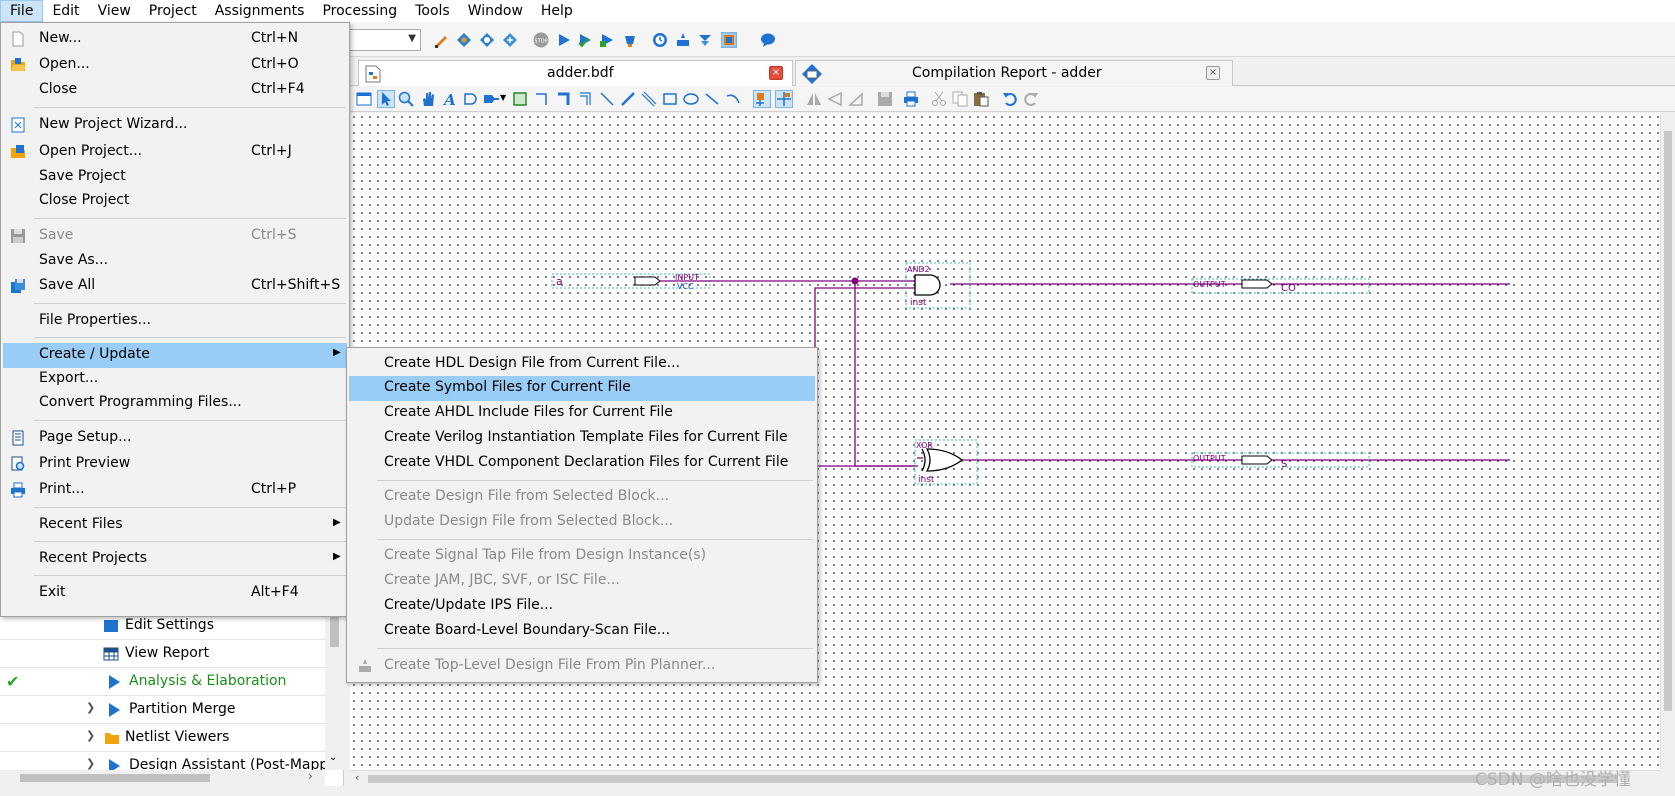  Describe the element at coordinates (470, 99) in the screenshot. I see `symbol-tool-icon` at that location.